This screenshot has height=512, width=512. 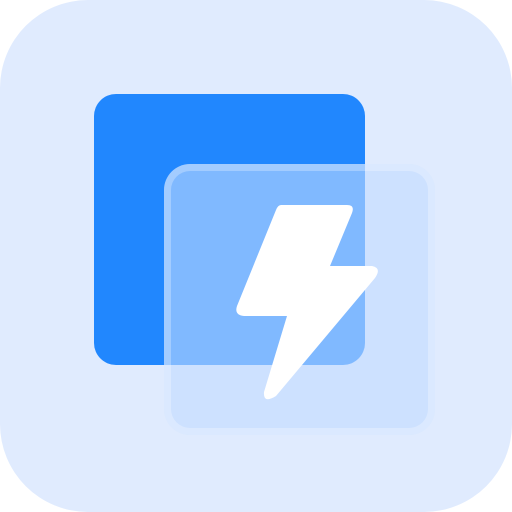 I want to click on lightning-bolt-icon, so click(x=307, y=302).